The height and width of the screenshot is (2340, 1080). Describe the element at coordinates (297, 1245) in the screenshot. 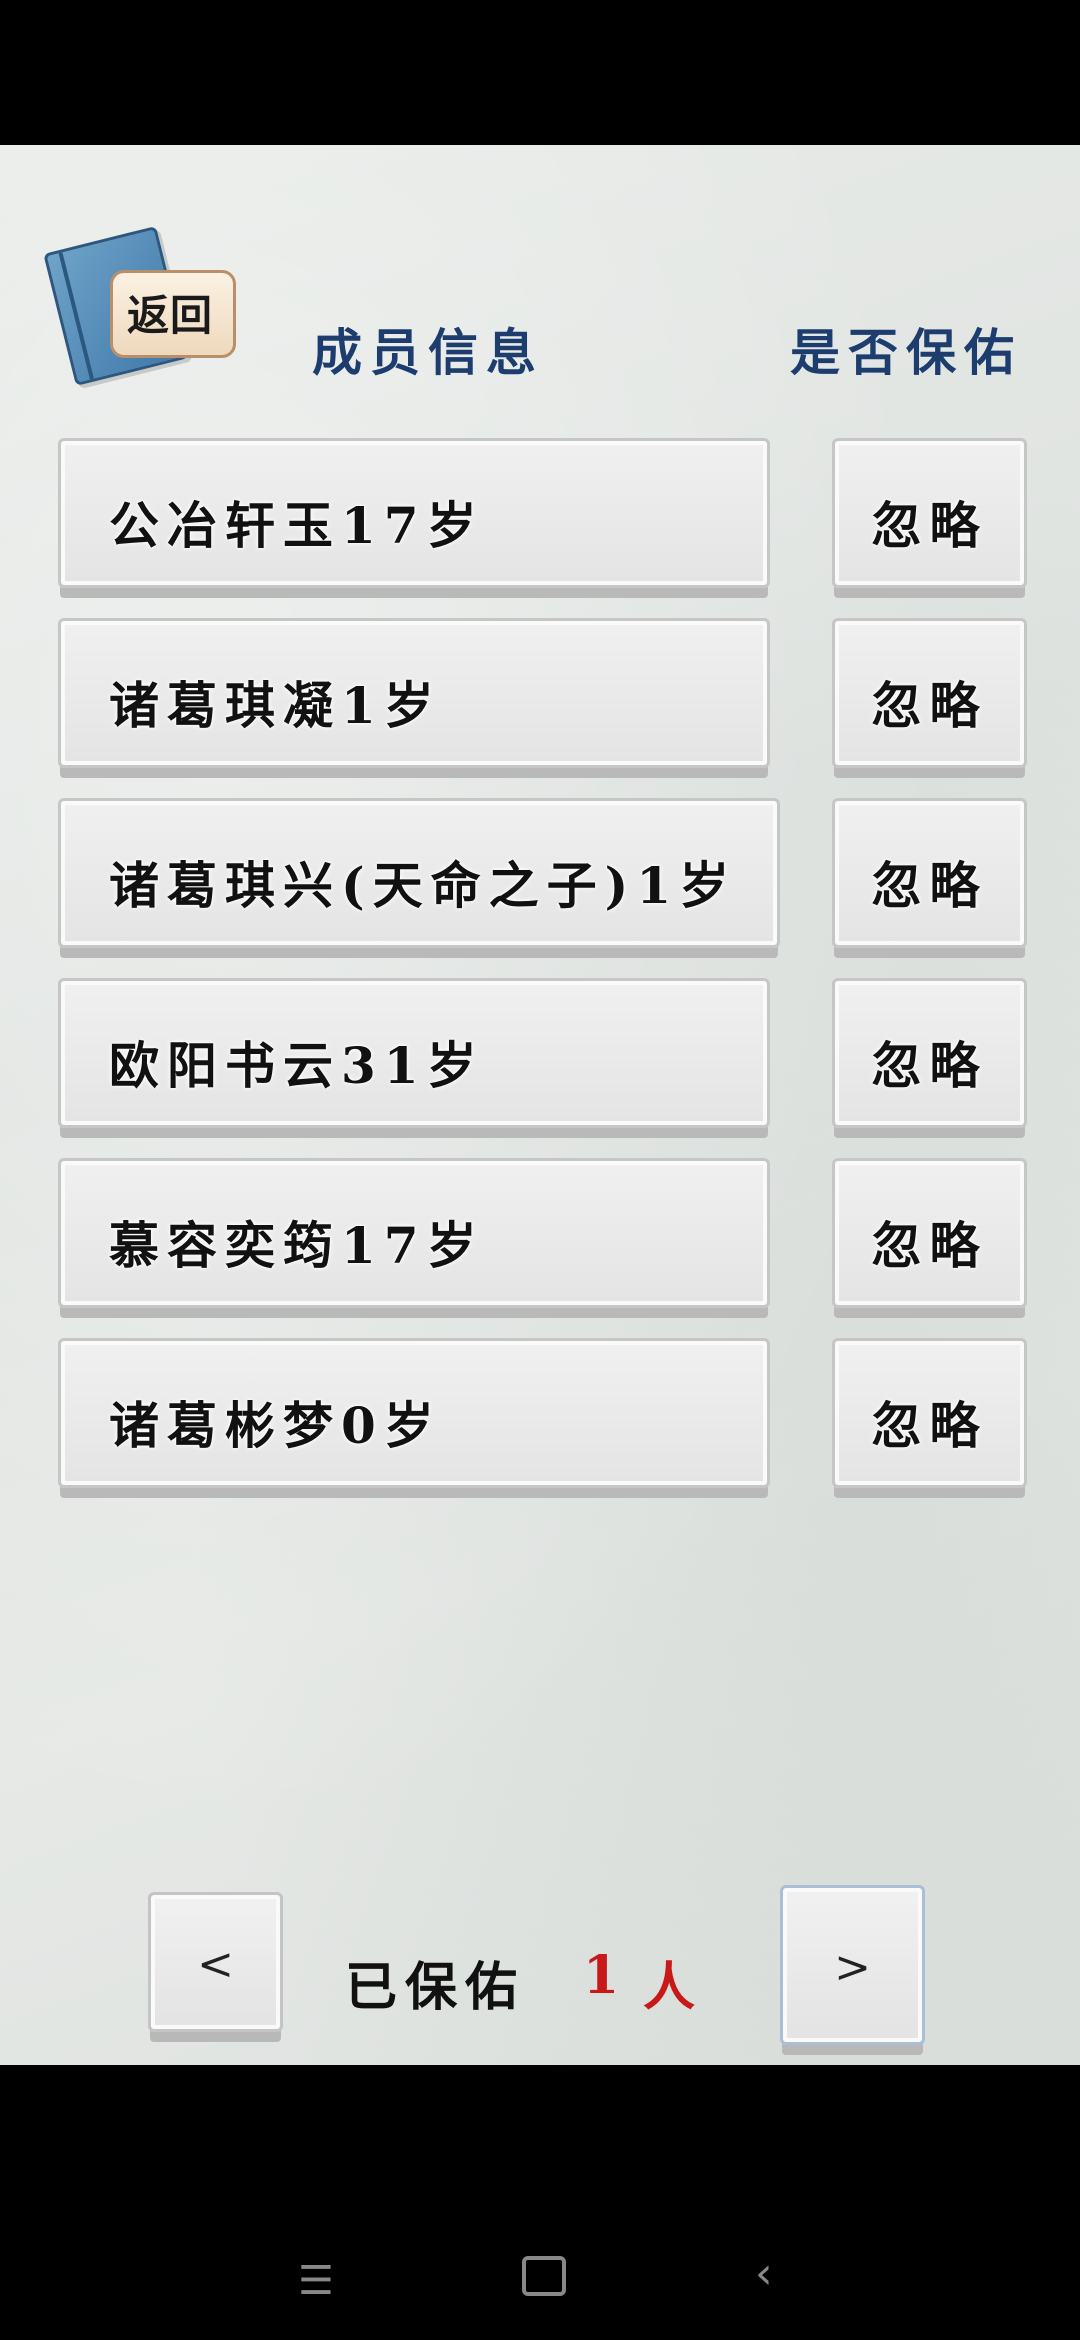

I see `member-label: 慕容奕筠17岁` at that location.